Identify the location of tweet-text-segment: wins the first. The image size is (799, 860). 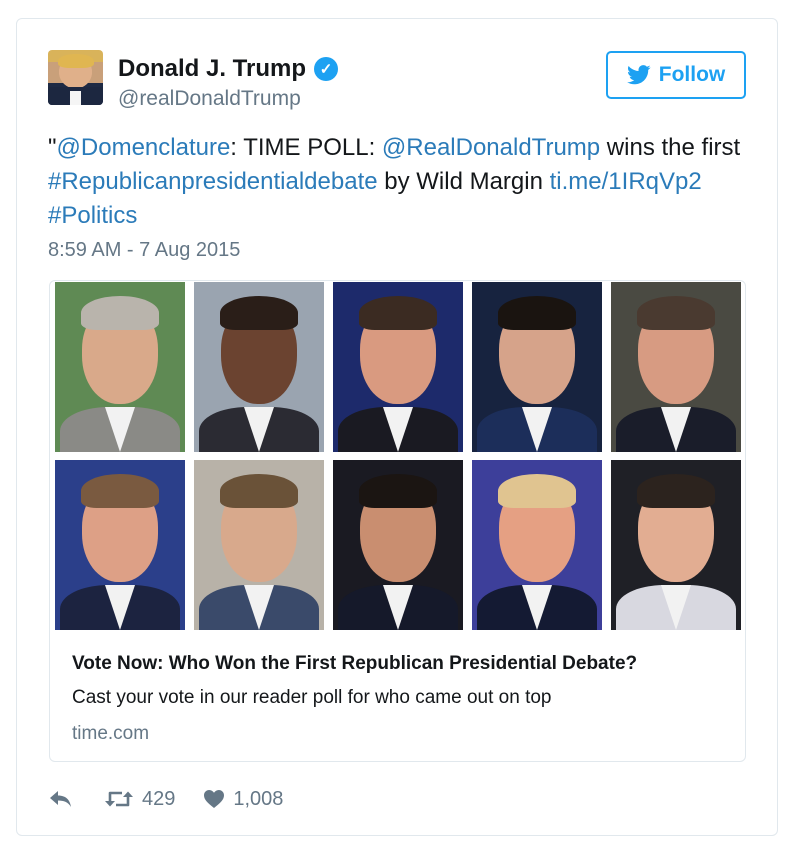
(670, 147).